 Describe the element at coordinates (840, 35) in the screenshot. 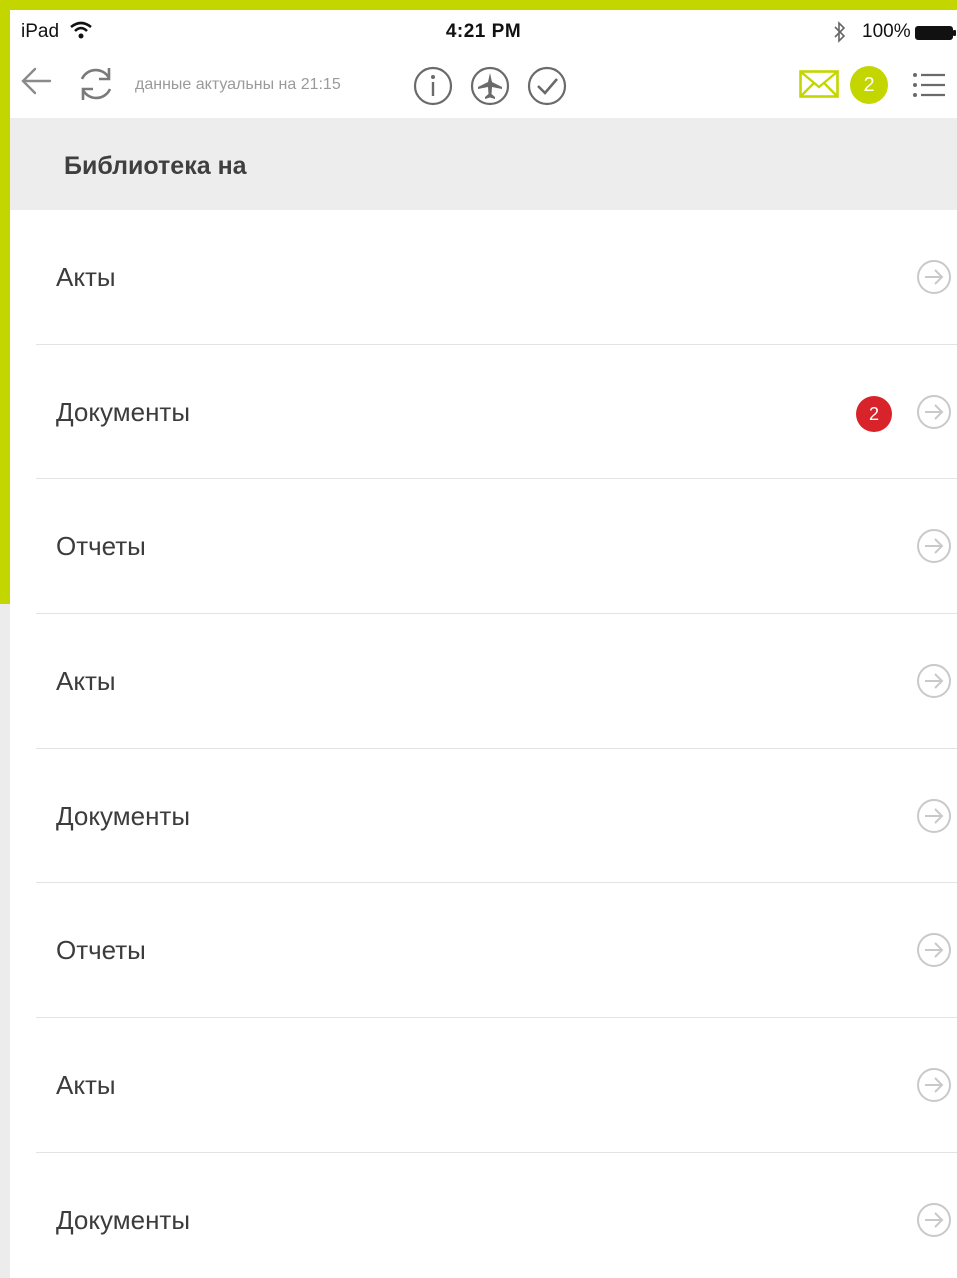

I see `bluetooth-icon` at that location.